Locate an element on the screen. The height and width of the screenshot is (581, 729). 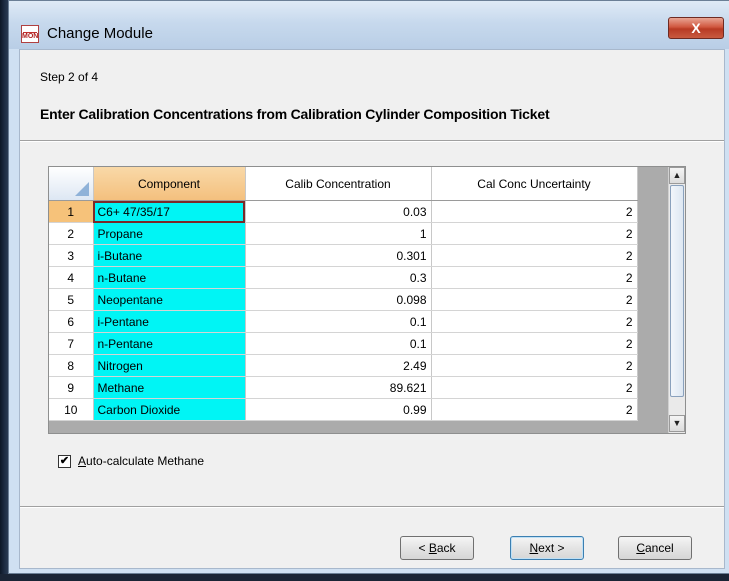
select-all-corner is located at coordinates (71, 184).